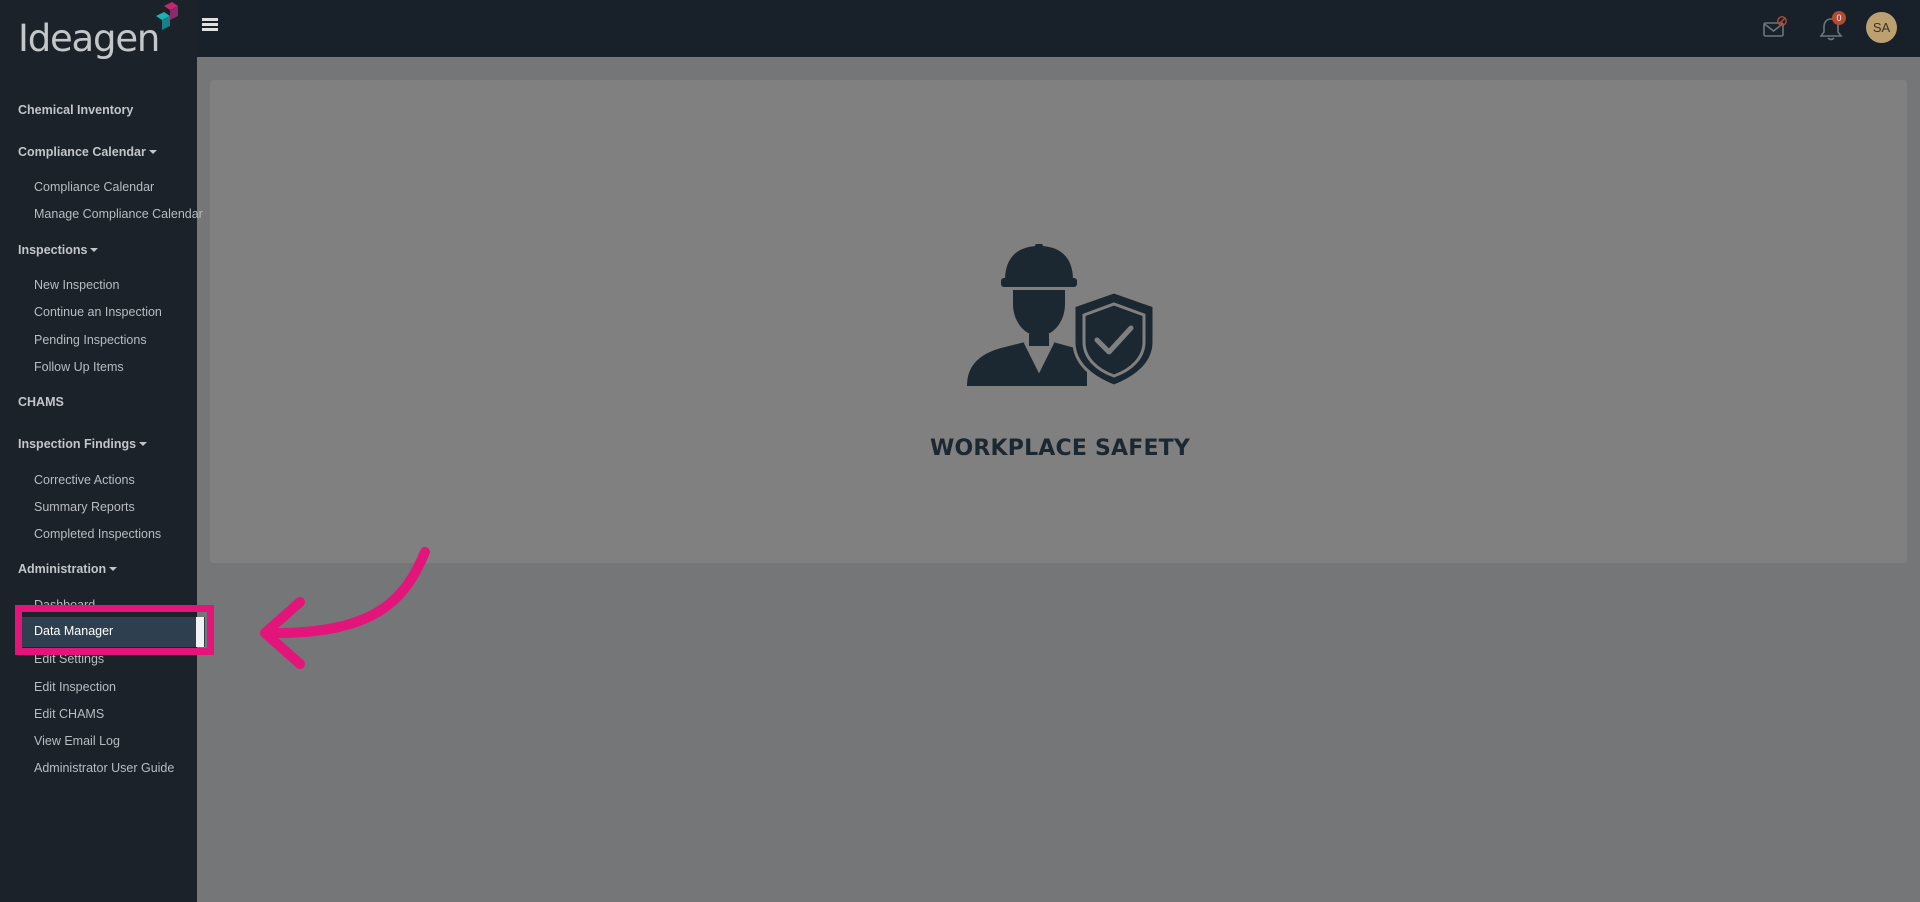 The width and height of the screenshot is (1920, 902). Describe the element at coordinates (64, 605) in the screenshot. I see `nav-item-dashboard: Dashboard` at that location.